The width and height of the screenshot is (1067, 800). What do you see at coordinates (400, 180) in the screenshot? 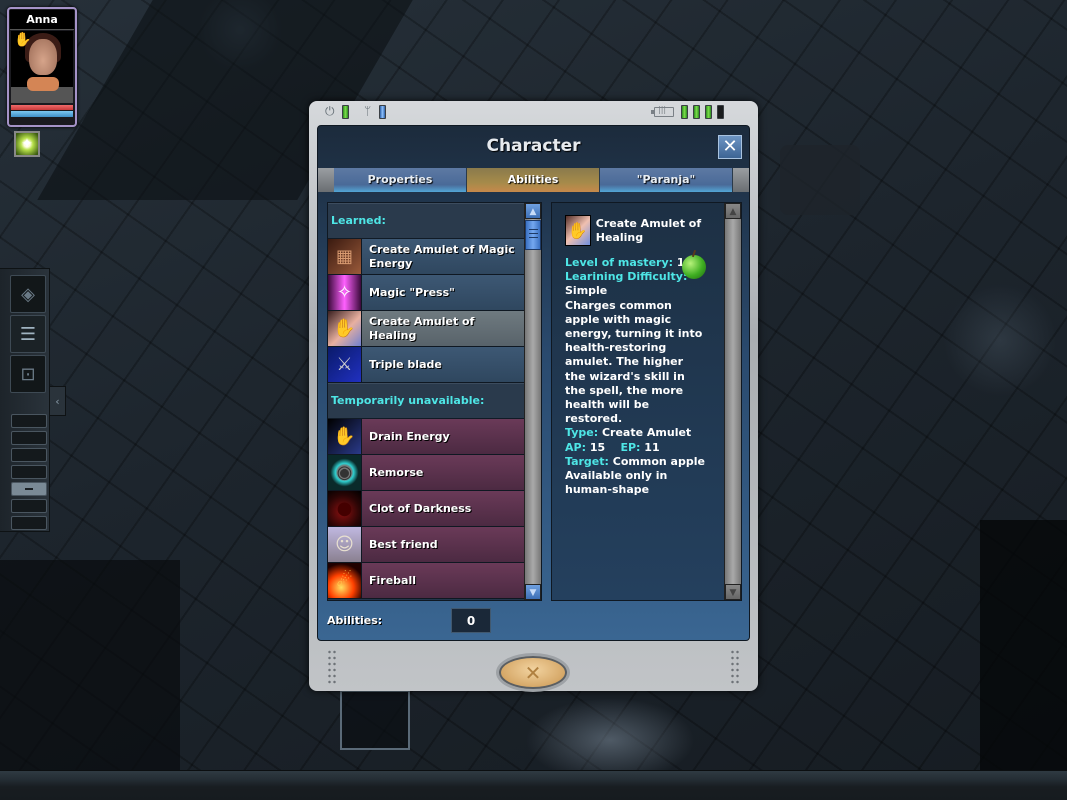
I see `tab-properties: Properties` at bounding box center [400, 180].